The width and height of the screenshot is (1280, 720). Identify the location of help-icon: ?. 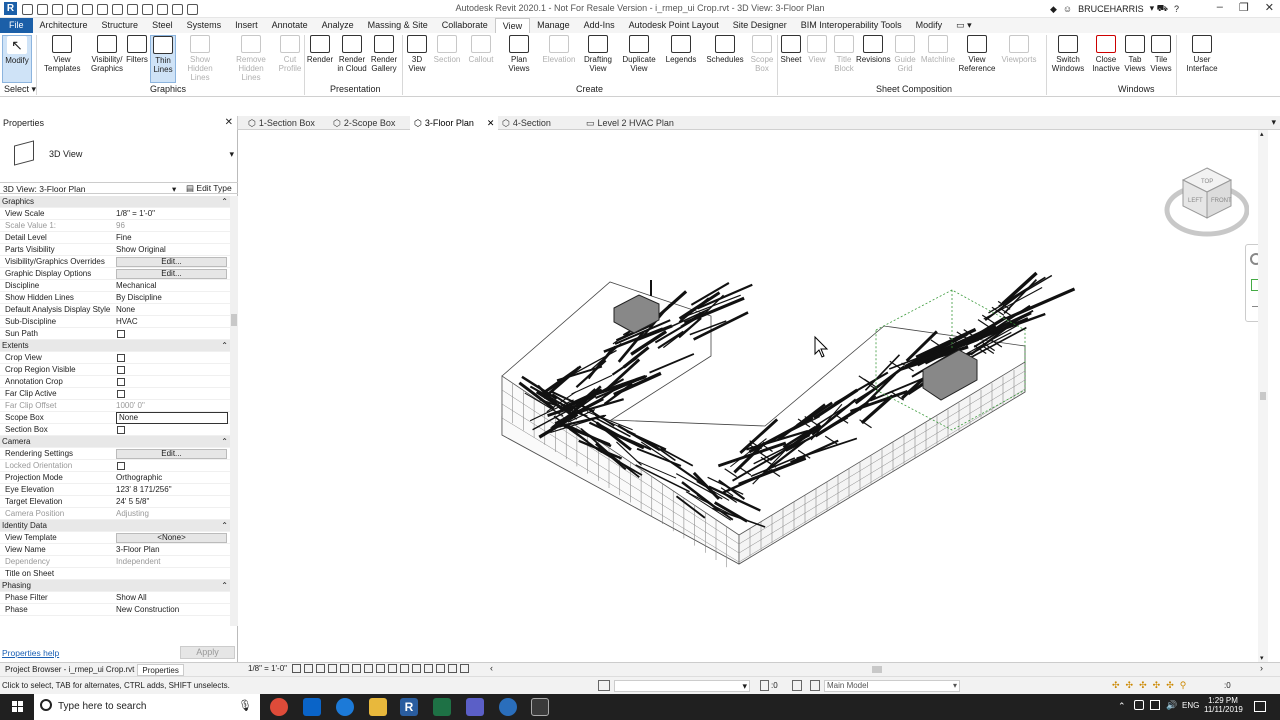
(1176, 9).